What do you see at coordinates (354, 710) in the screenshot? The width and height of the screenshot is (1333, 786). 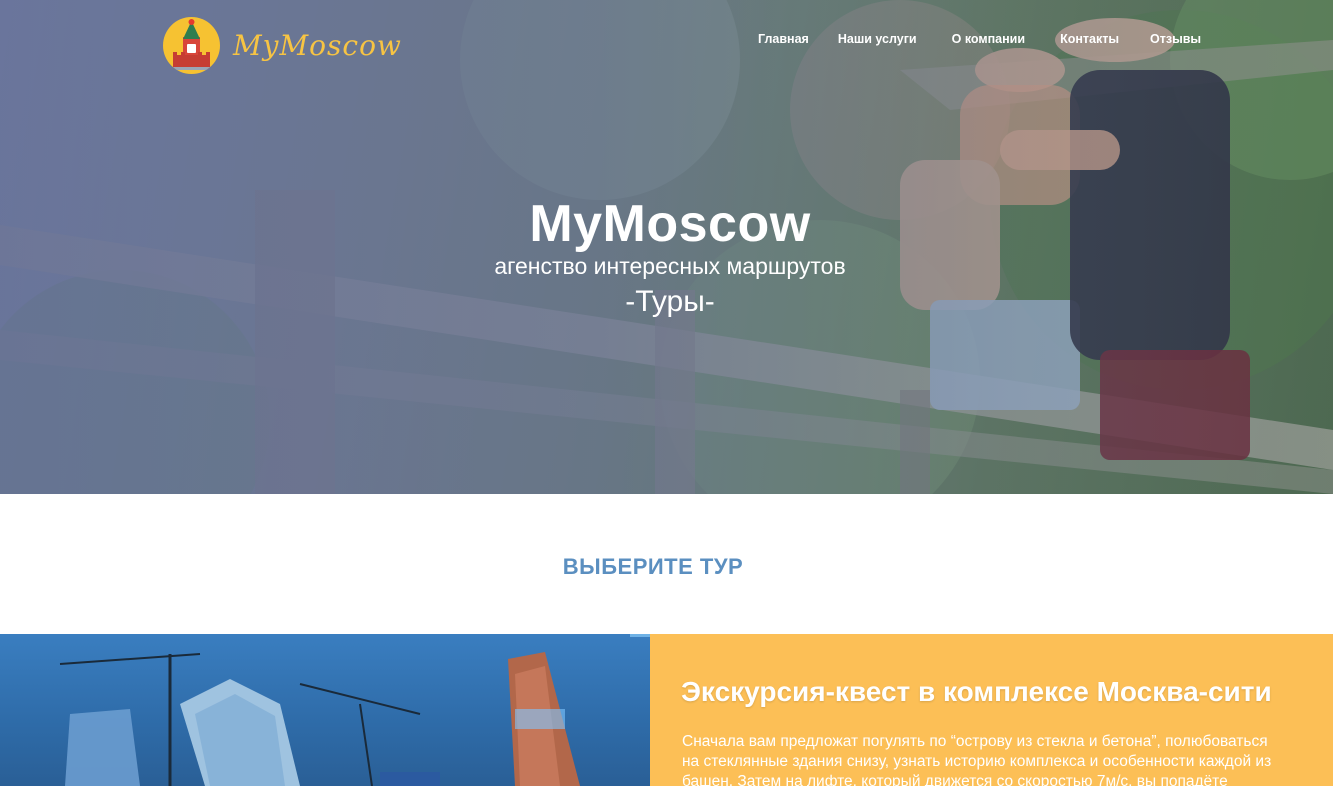 I see `moscow-city-photo` at bounding box center [354, 710].